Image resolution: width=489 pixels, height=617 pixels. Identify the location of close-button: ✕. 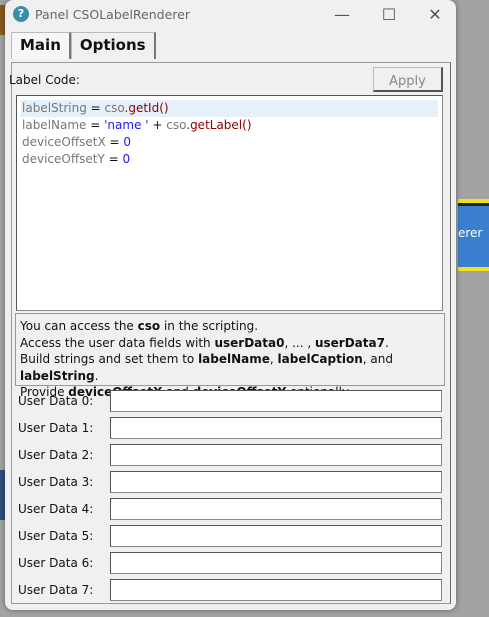
(435, 15).